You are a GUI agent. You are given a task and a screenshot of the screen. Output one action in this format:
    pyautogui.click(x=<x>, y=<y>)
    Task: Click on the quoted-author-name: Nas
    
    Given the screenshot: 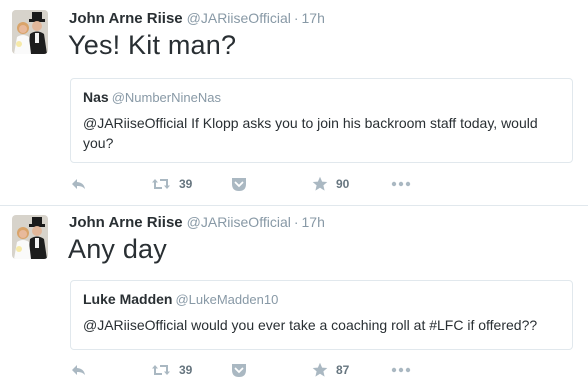 What is the action you would take?
    pyautogui.click(x=96, y=97)
    